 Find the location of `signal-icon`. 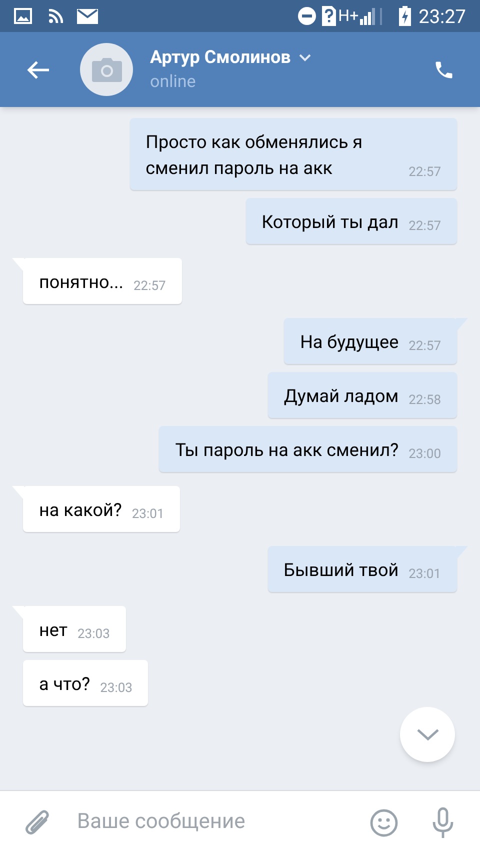

signal-icon is located at coordinates (367, 16).